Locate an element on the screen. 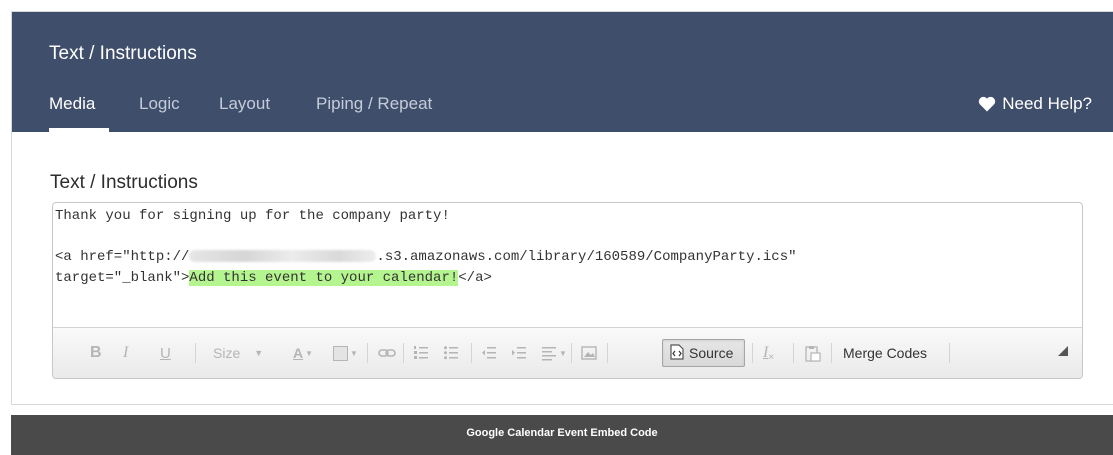  paste-from-word-icon is located at coordinates (813, 353).